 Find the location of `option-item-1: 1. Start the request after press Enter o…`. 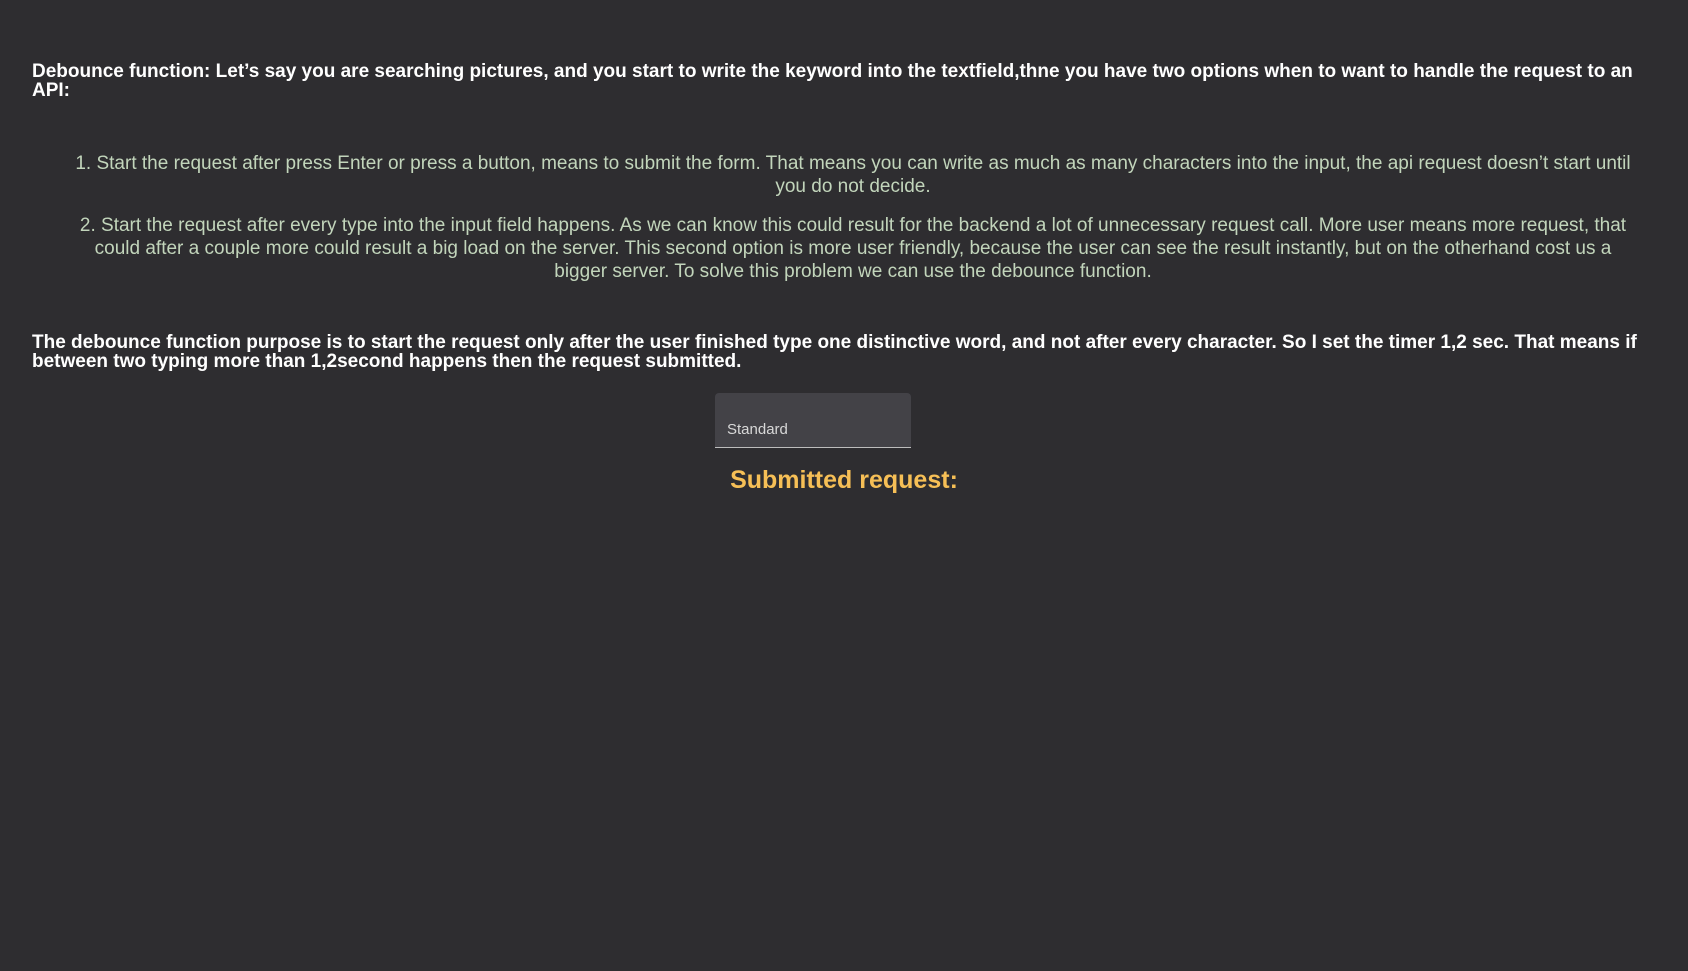

option-item-1: 1. Start the request after press Enter o… is located at coordinates (853, 175).